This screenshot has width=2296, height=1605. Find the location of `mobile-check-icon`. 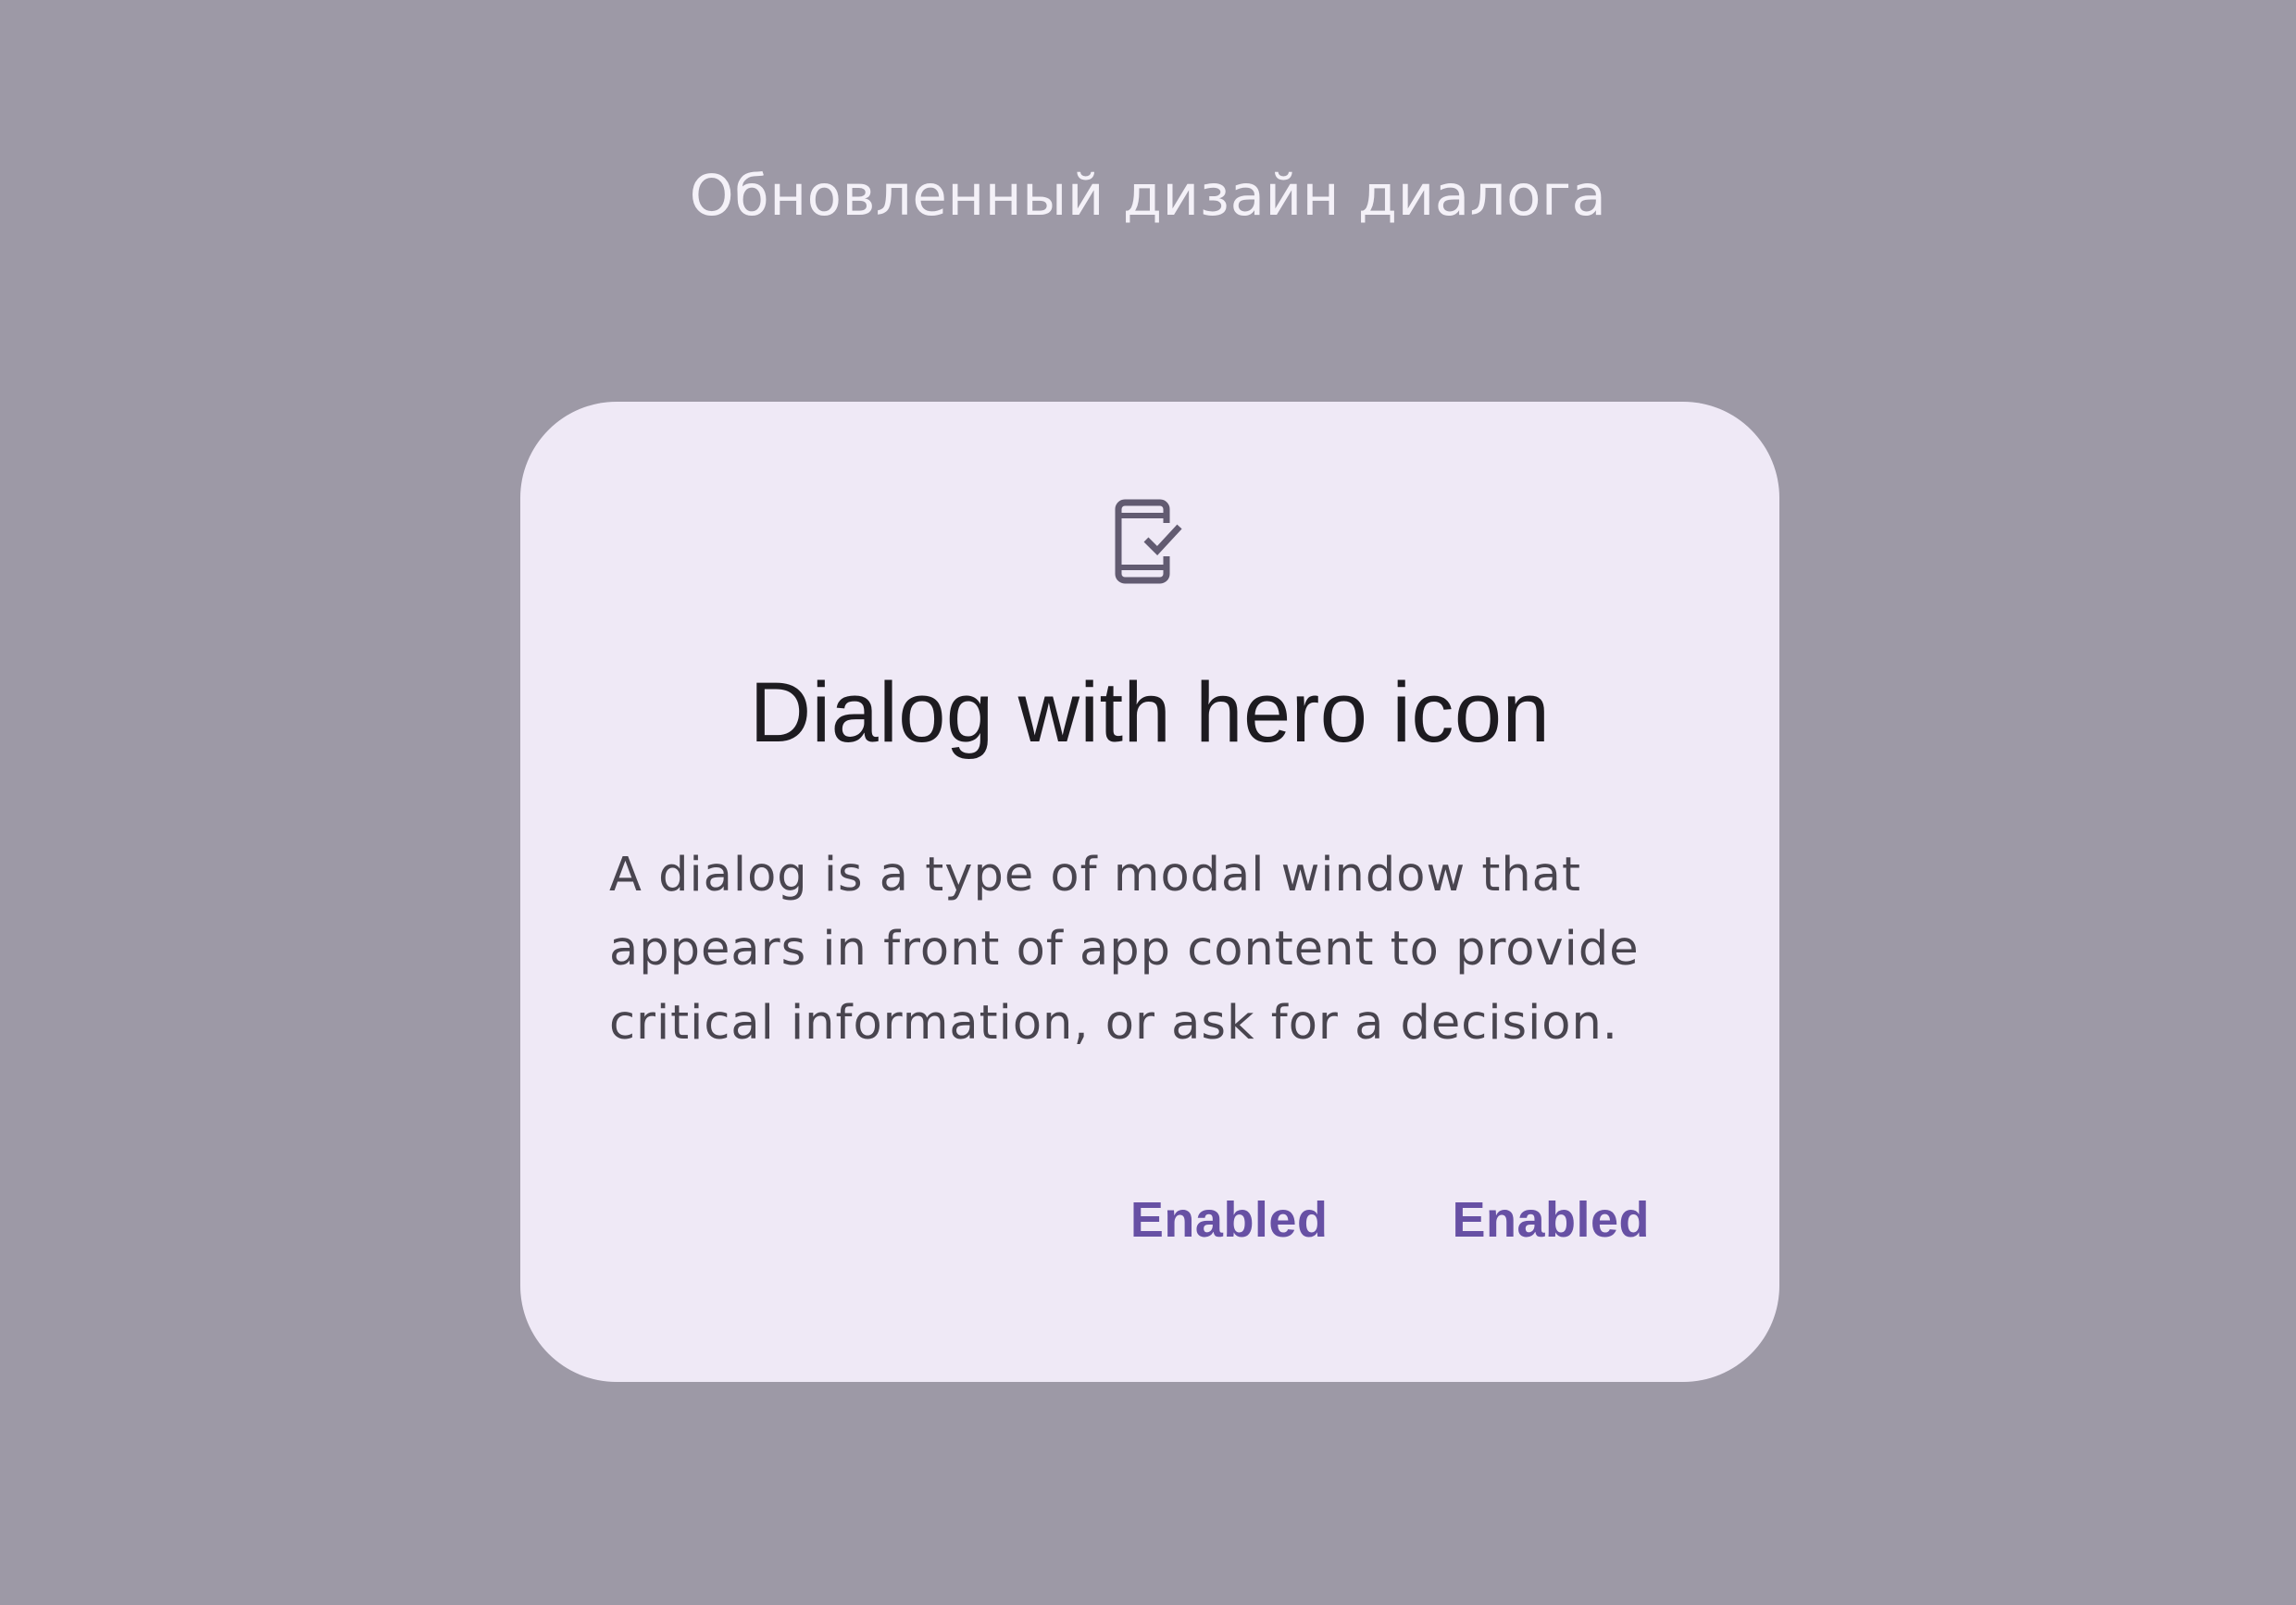

mobile-check-icon is located at coordinates (1149, 541).